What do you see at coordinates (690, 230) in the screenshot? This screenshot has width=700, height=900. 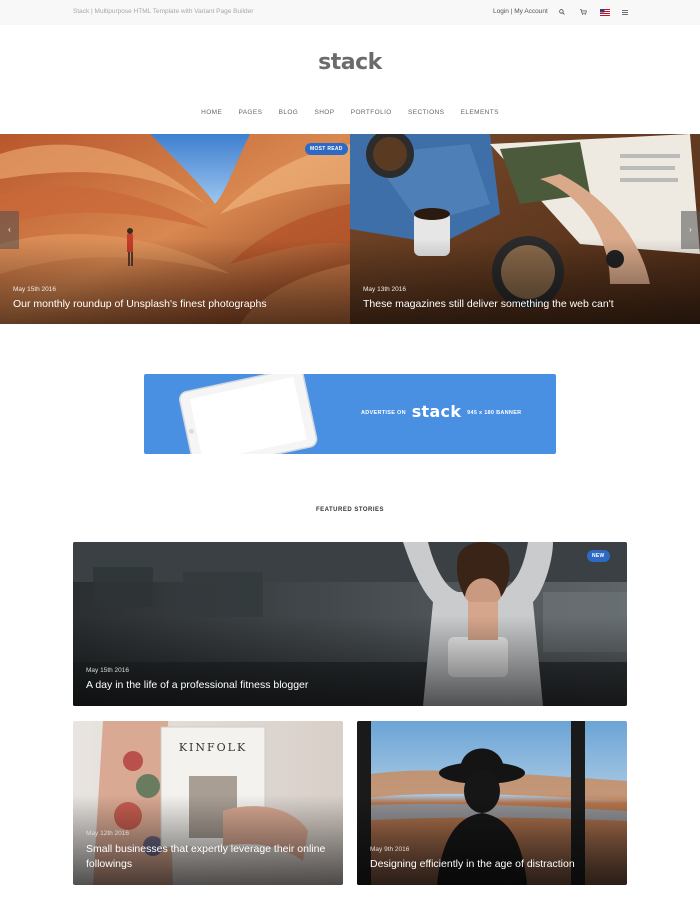 I see `slider-next-arrow: ›` at bounding box center [690, 230].